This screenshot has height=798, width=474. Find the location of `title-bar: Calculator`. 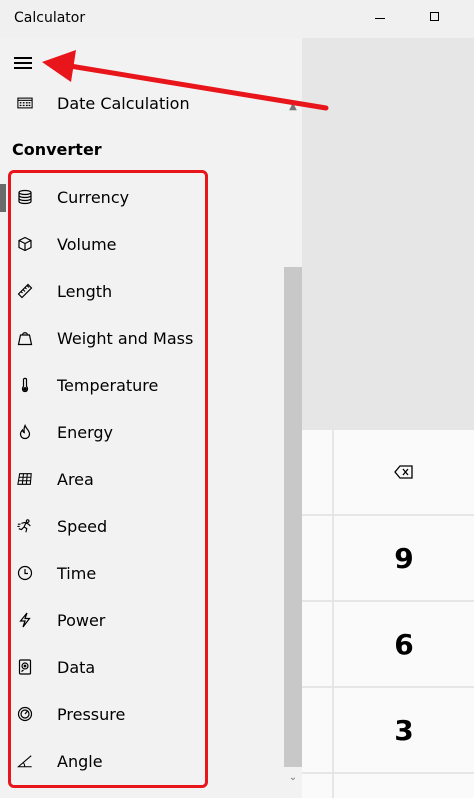

title-bar: Calculator is located at coordinates (237, 19).